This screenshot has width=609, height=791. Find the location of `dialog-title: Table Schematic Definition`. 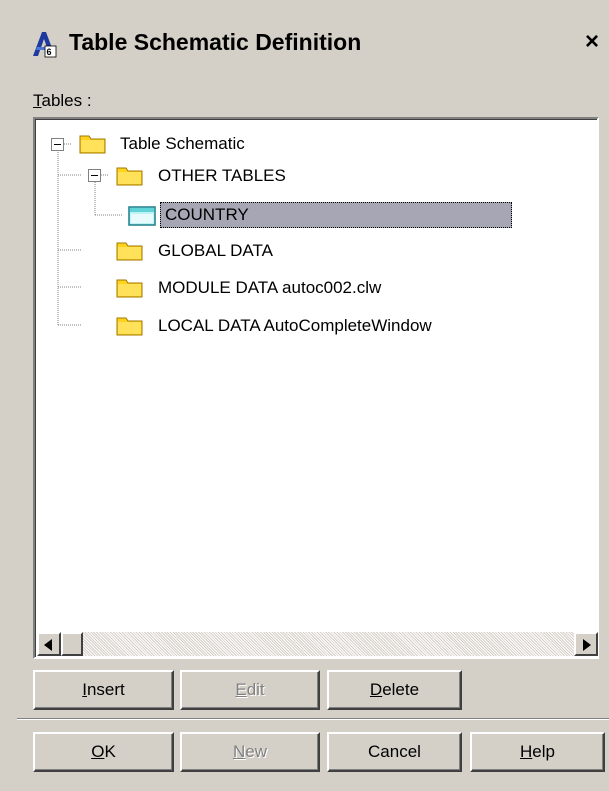

dialog-title: Table Schematic Definition is located at coordinates (215, 42).